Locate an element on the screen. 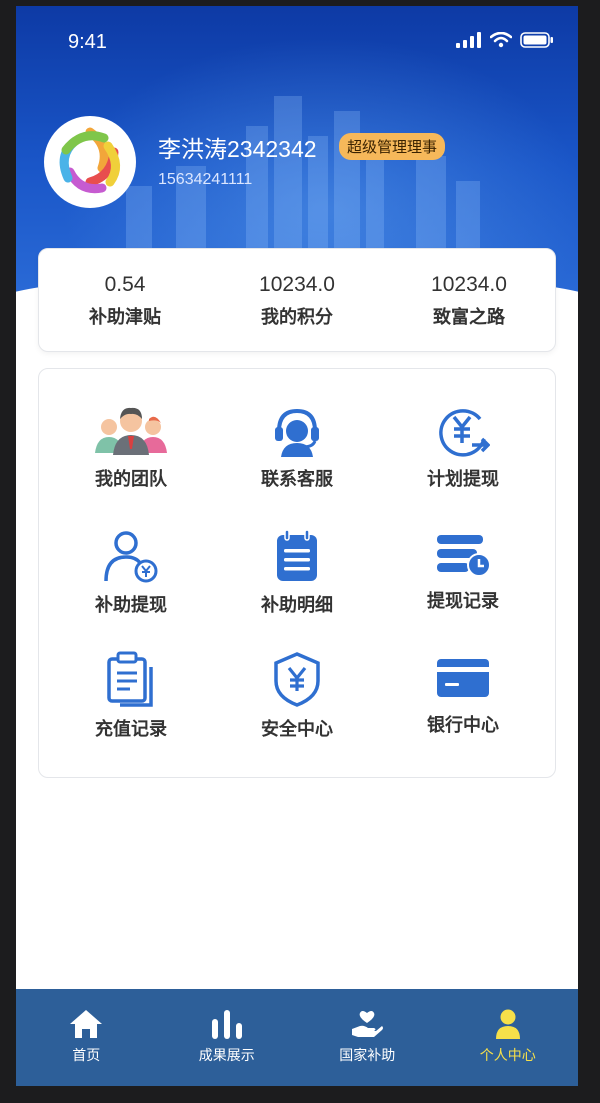 This screenshot has width=600, height=1103. stat-points: 10234.0 我的积分 is located at coordinates (297, 300).